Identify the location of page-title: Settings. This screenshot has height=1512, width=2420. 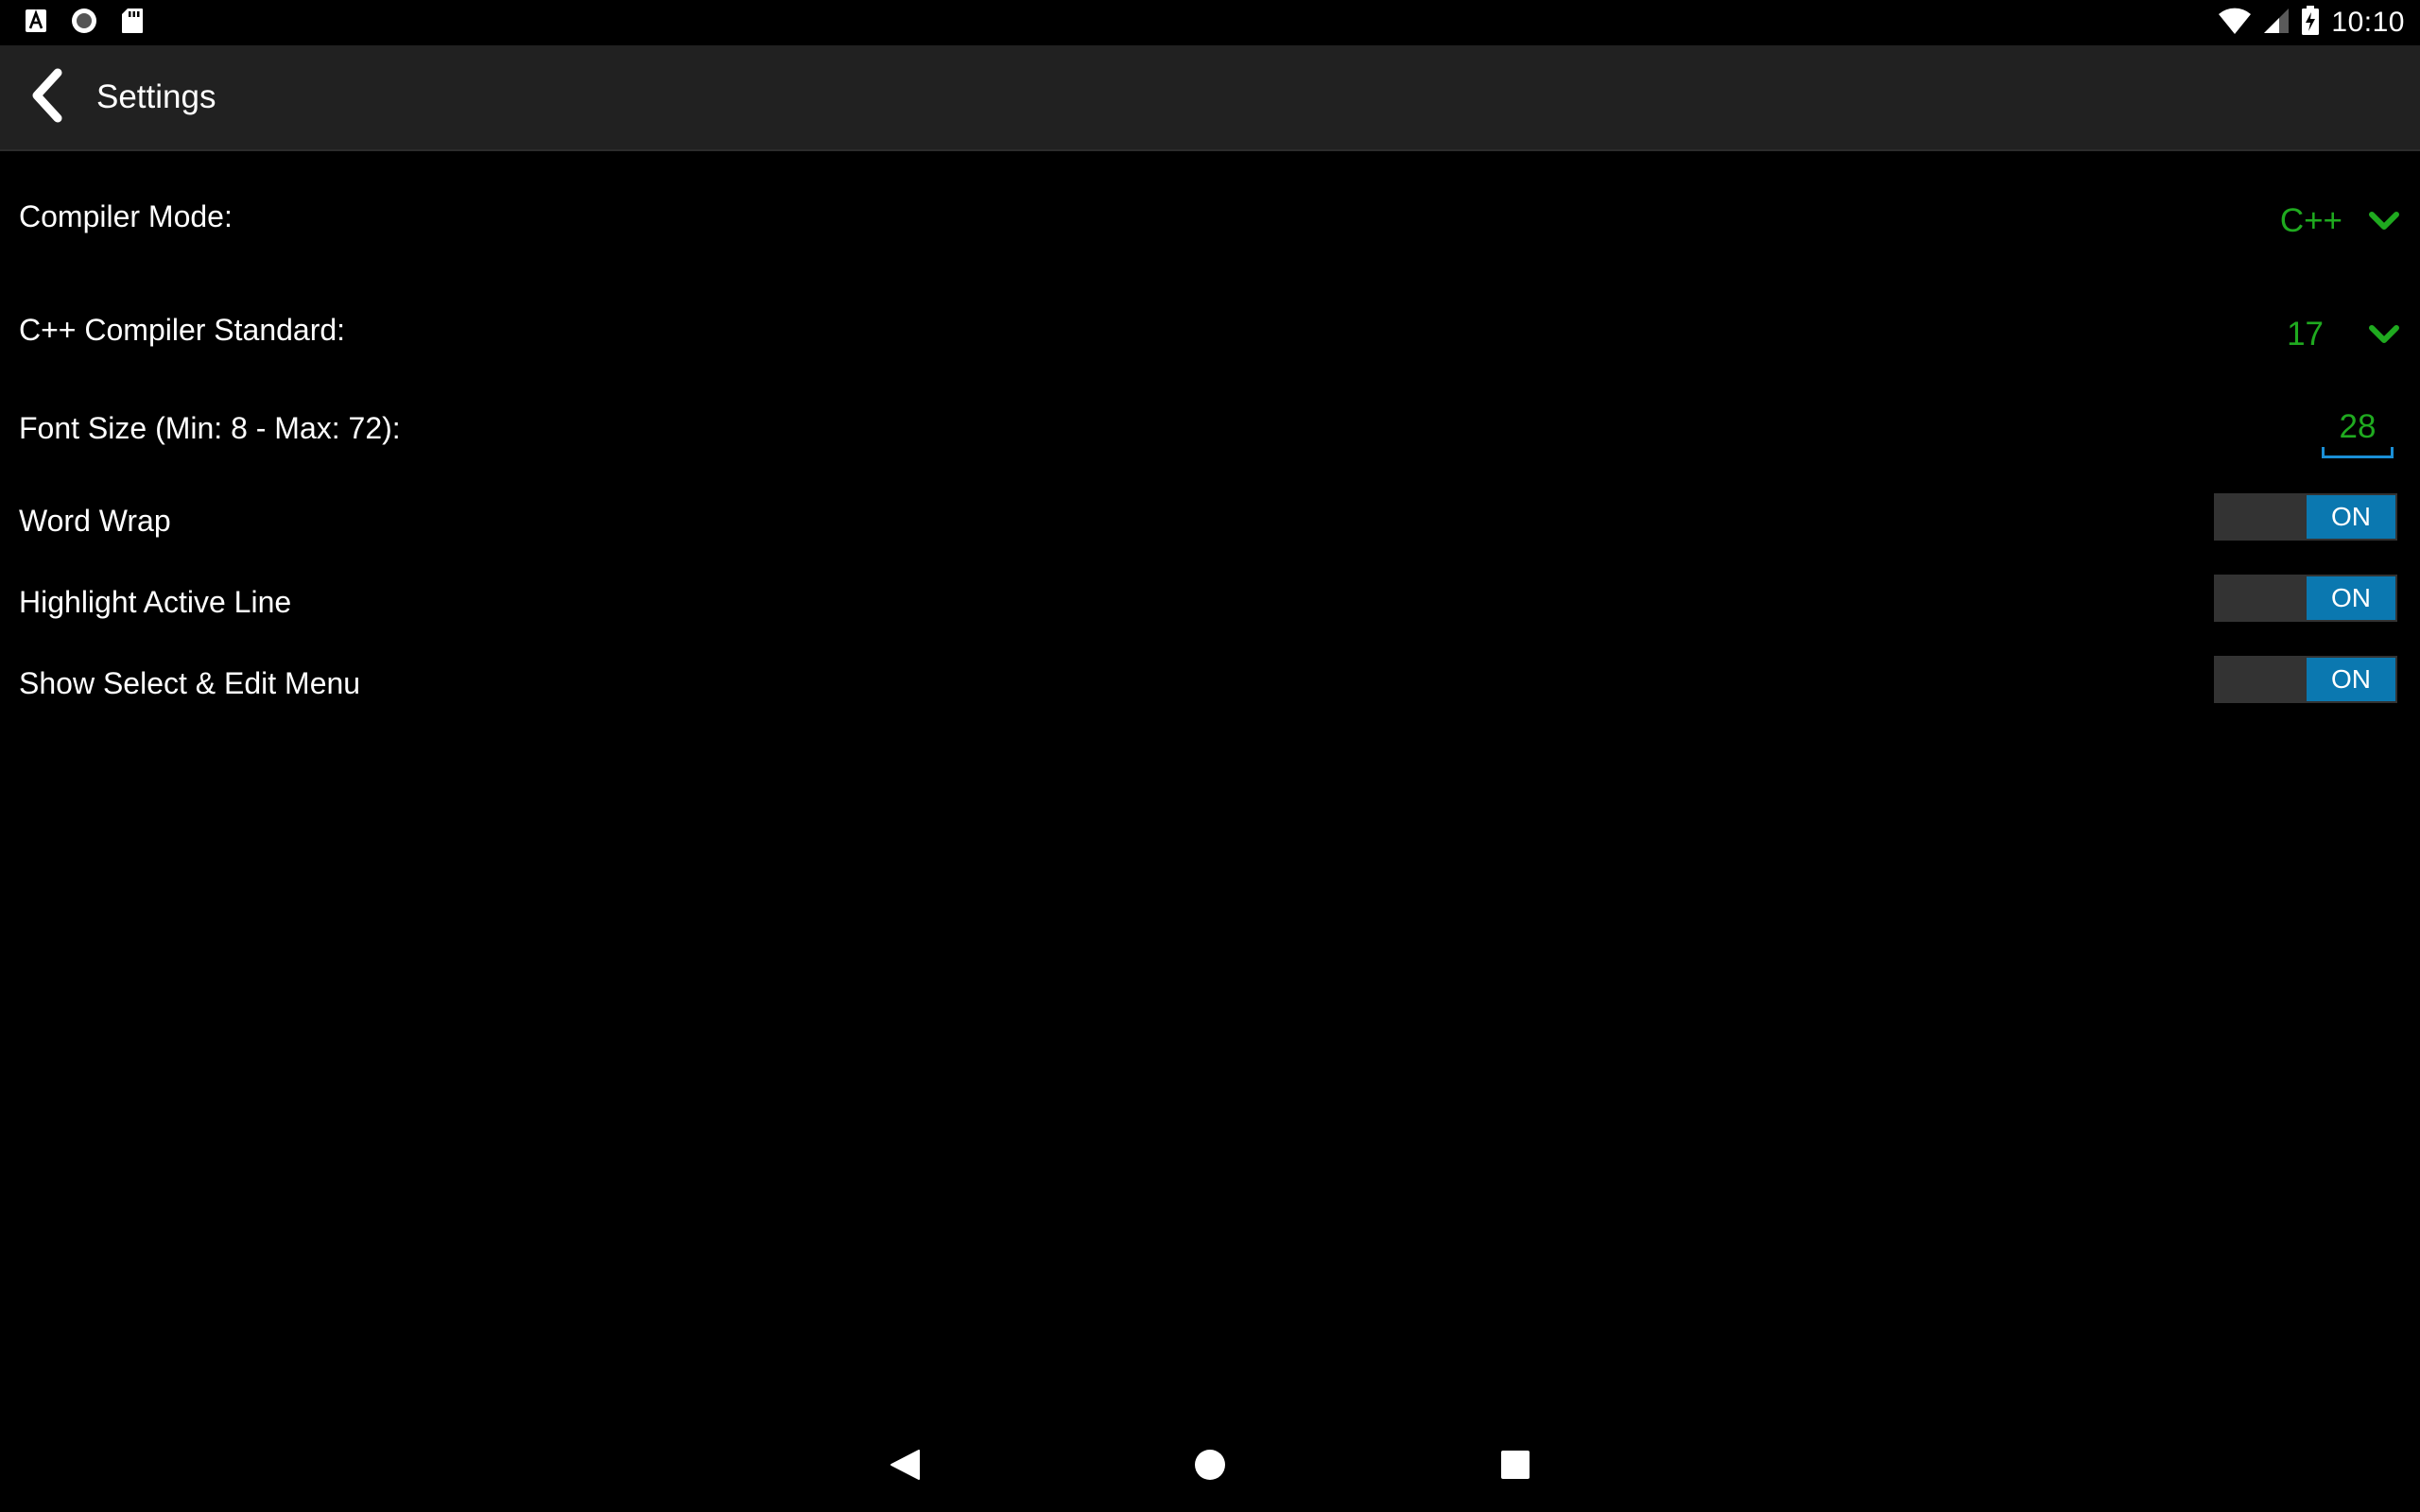
(156, 96).